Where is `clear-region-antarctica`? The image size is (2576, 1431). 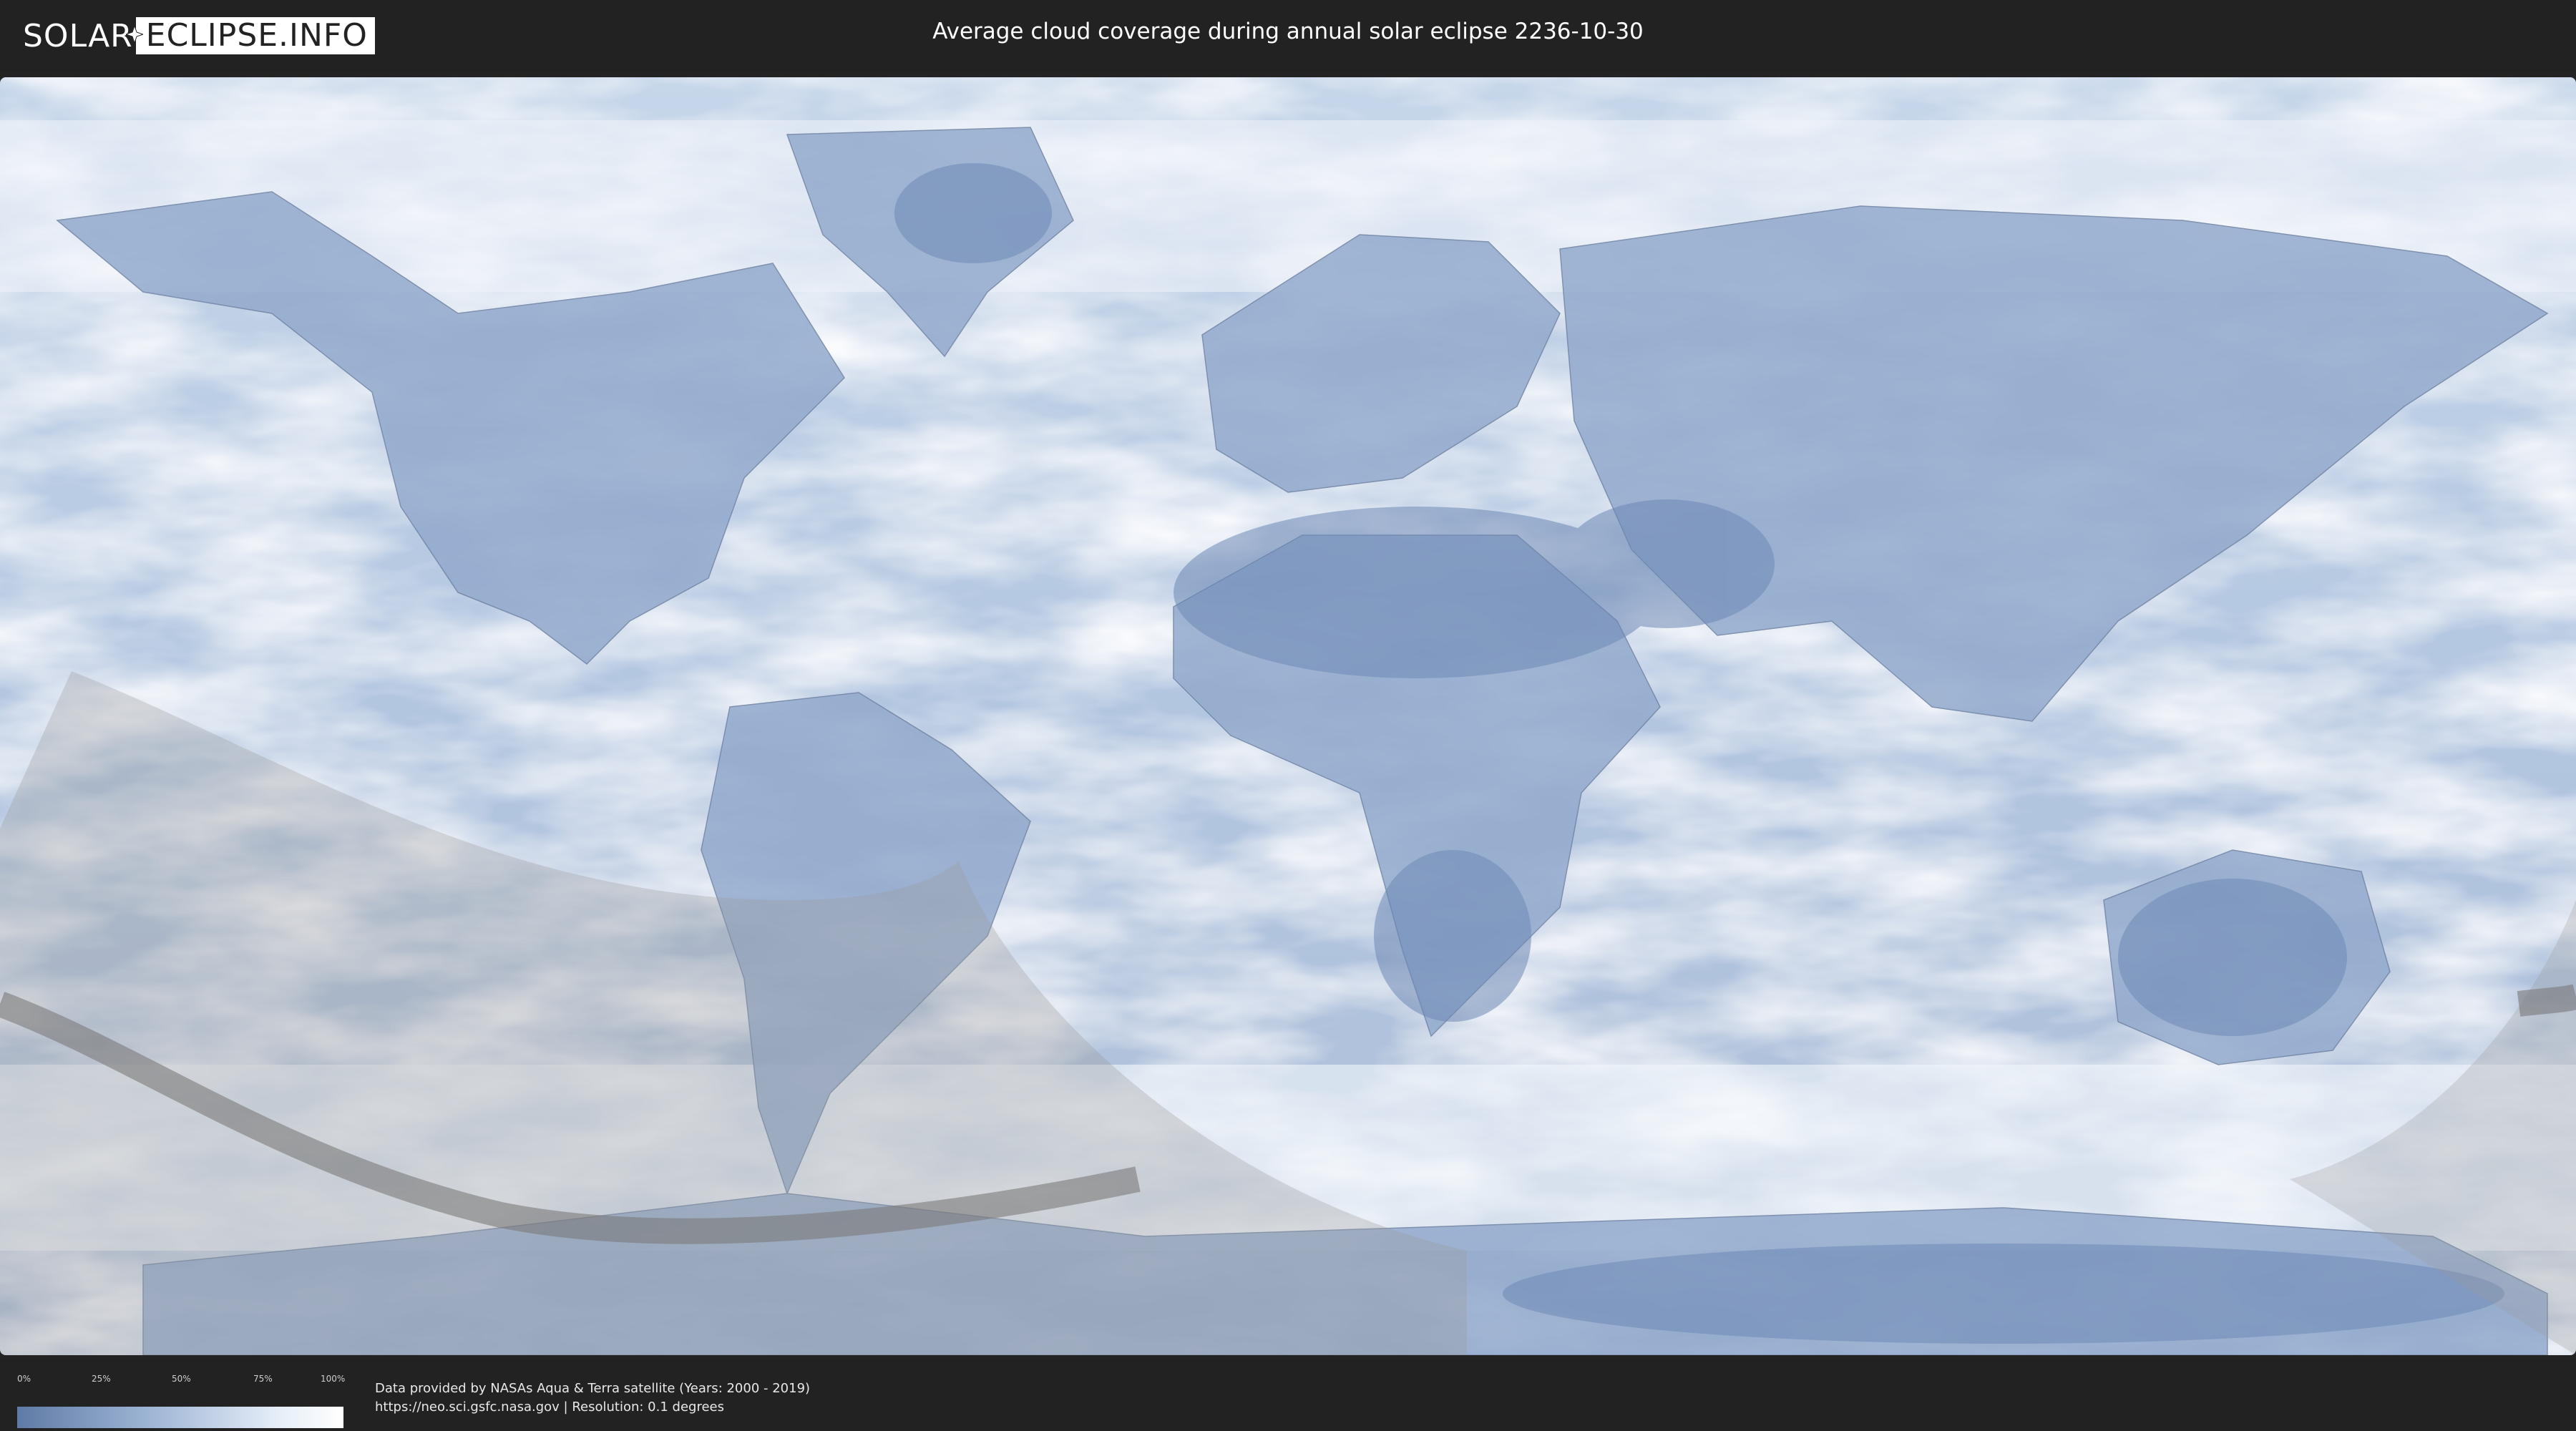 clear-region-antarctica is located at coordinates (2003, 1294).